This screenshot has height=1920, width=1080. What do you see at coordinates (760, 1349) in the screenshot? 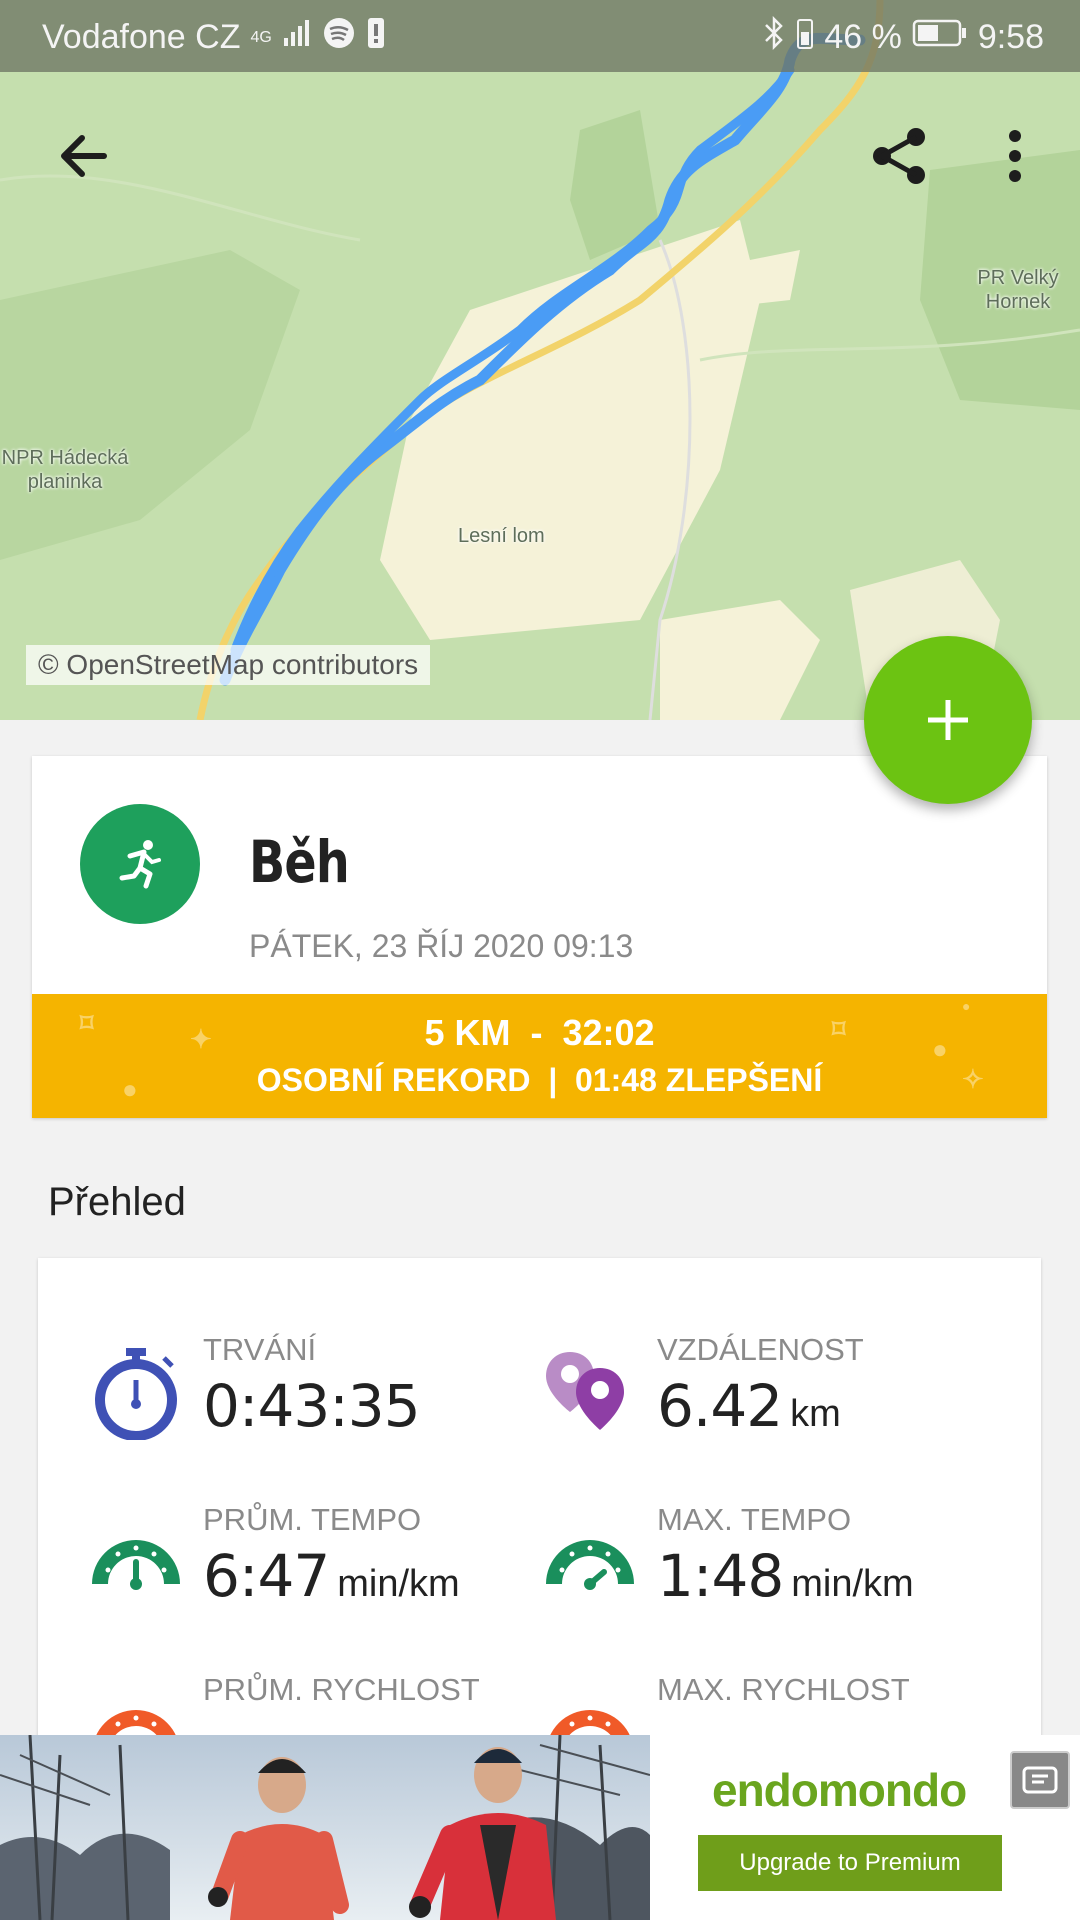
I see `stat-label: VZDÁLENOST` at bounding box center [760, 1349].